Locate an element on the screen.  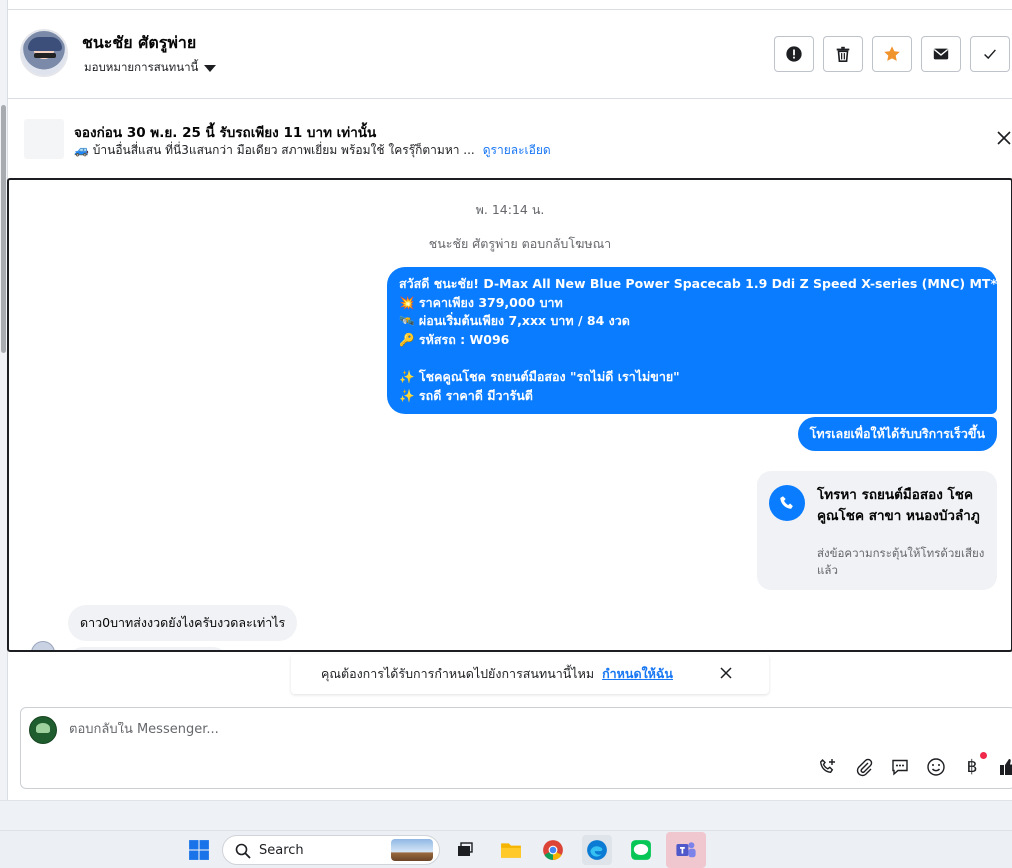
contact-name: ชนะชัย ศัตรูพ่าย is located at coordinates (139, 43).